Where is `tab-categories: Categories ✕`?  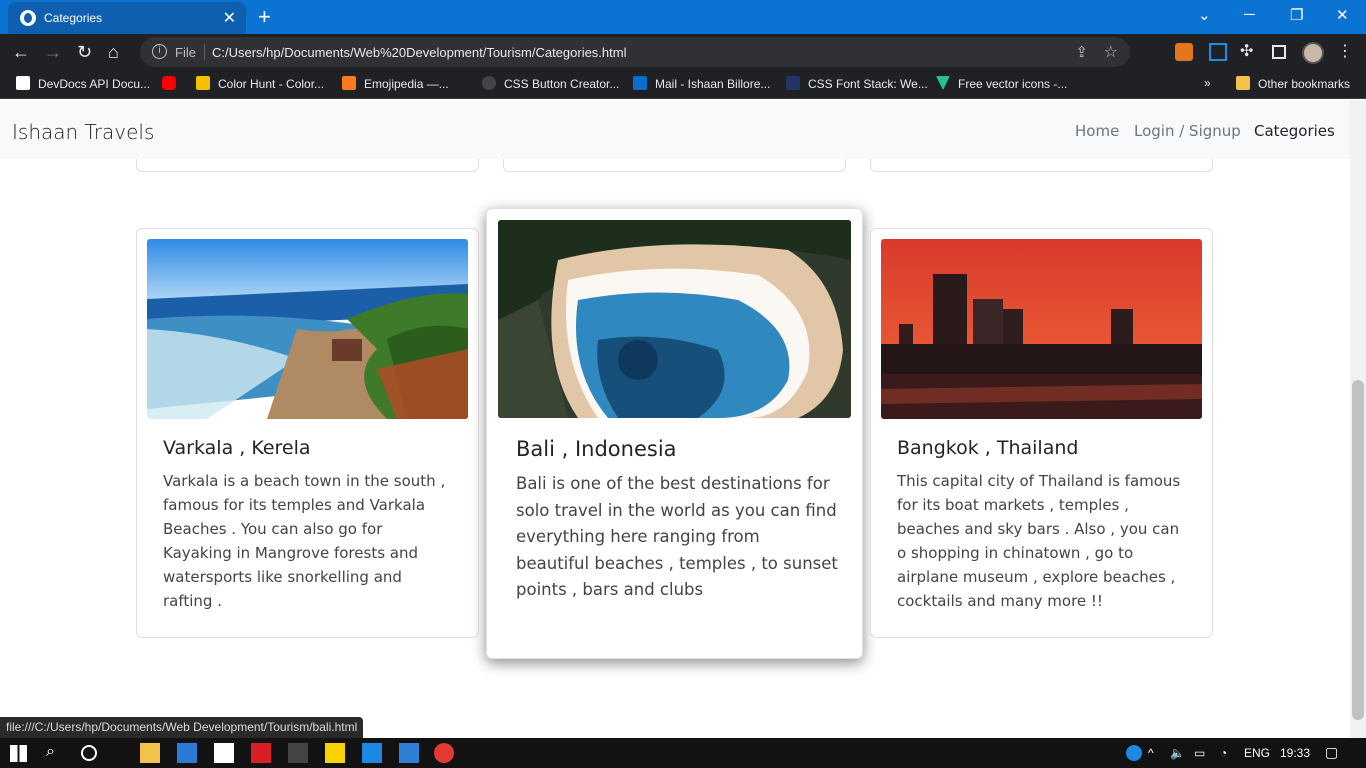 tab-categories: Categories ✕ is located at coordinates (127, 18).